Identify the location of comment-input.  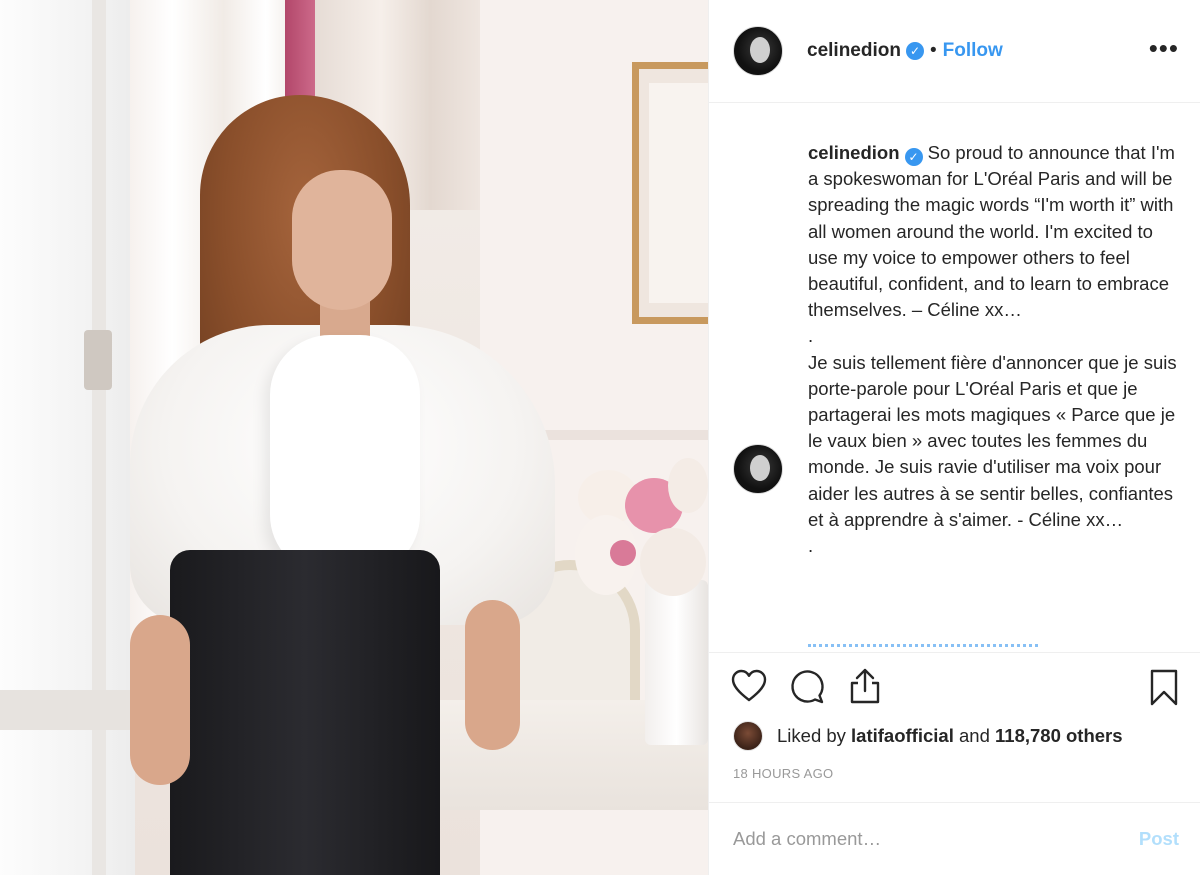
(936, 839).